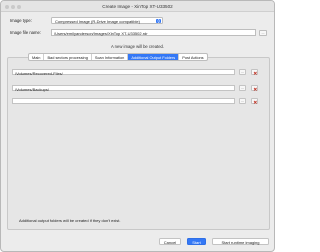  I want to click on window-title: Create Image - XinTop XT-U33502, so click(137, 6).